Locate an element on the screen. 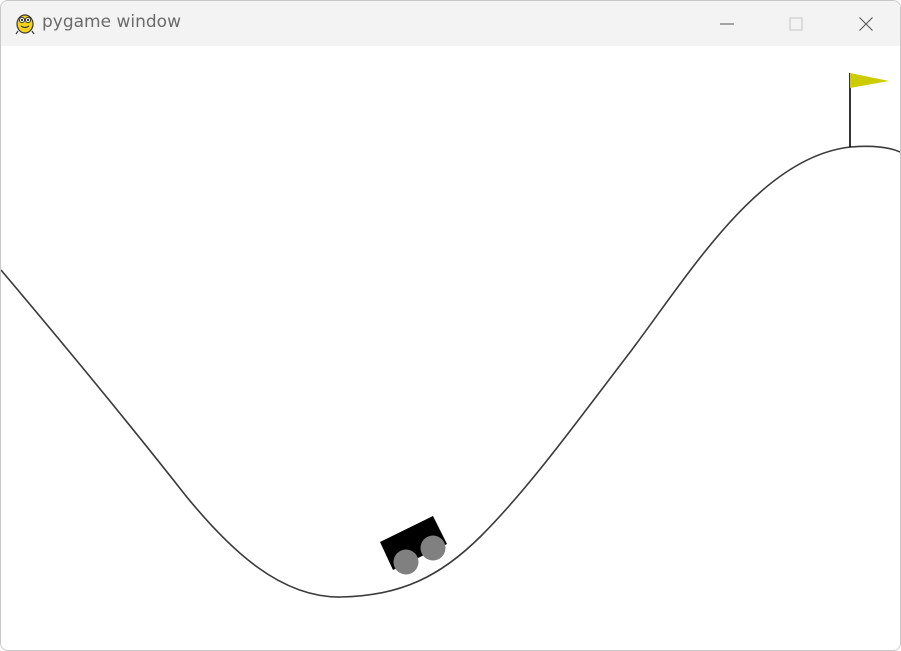 Image resolution: width=901 pixels, height=651 pixels. window-title: pygame window is located at coordinates (111, 22).